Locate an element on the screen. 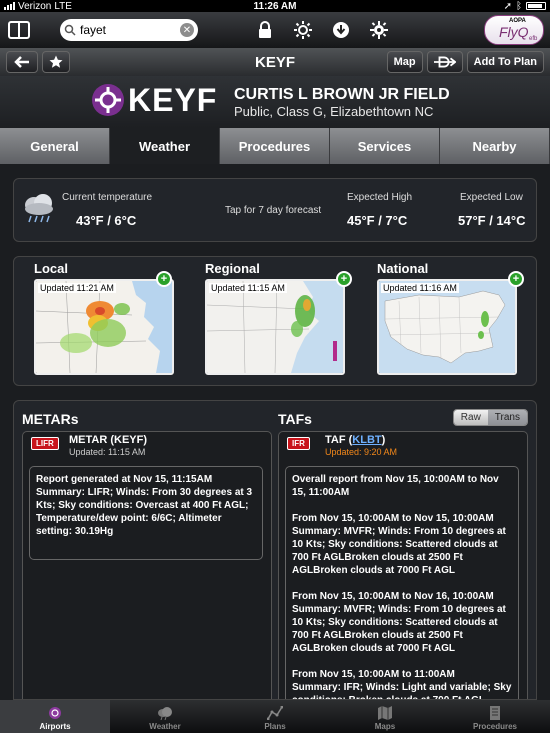 Image resolution: width=550 pixels, height=733 pixels. map-title-regional: Regional is located at coordinates (232, 268).